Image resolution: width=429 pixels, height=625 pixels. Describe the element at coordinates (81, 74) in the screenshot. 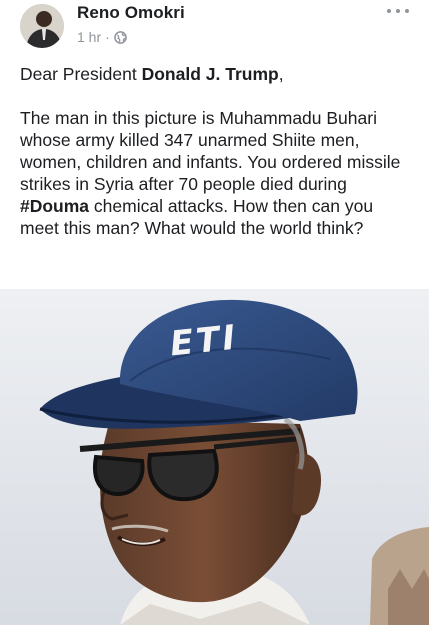

I see `greeting-prefix: Dear President` at that location.